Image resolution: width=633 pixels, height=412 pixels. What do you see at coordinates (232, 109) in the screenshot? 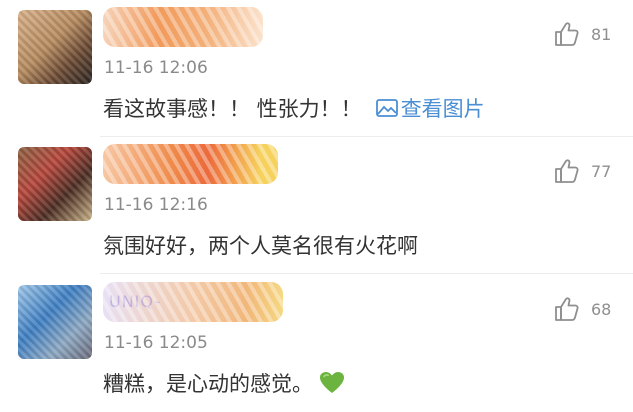
I see `comment-text-content: 看这故事感！！ 性张力！！` at bounding box center [232, 109].